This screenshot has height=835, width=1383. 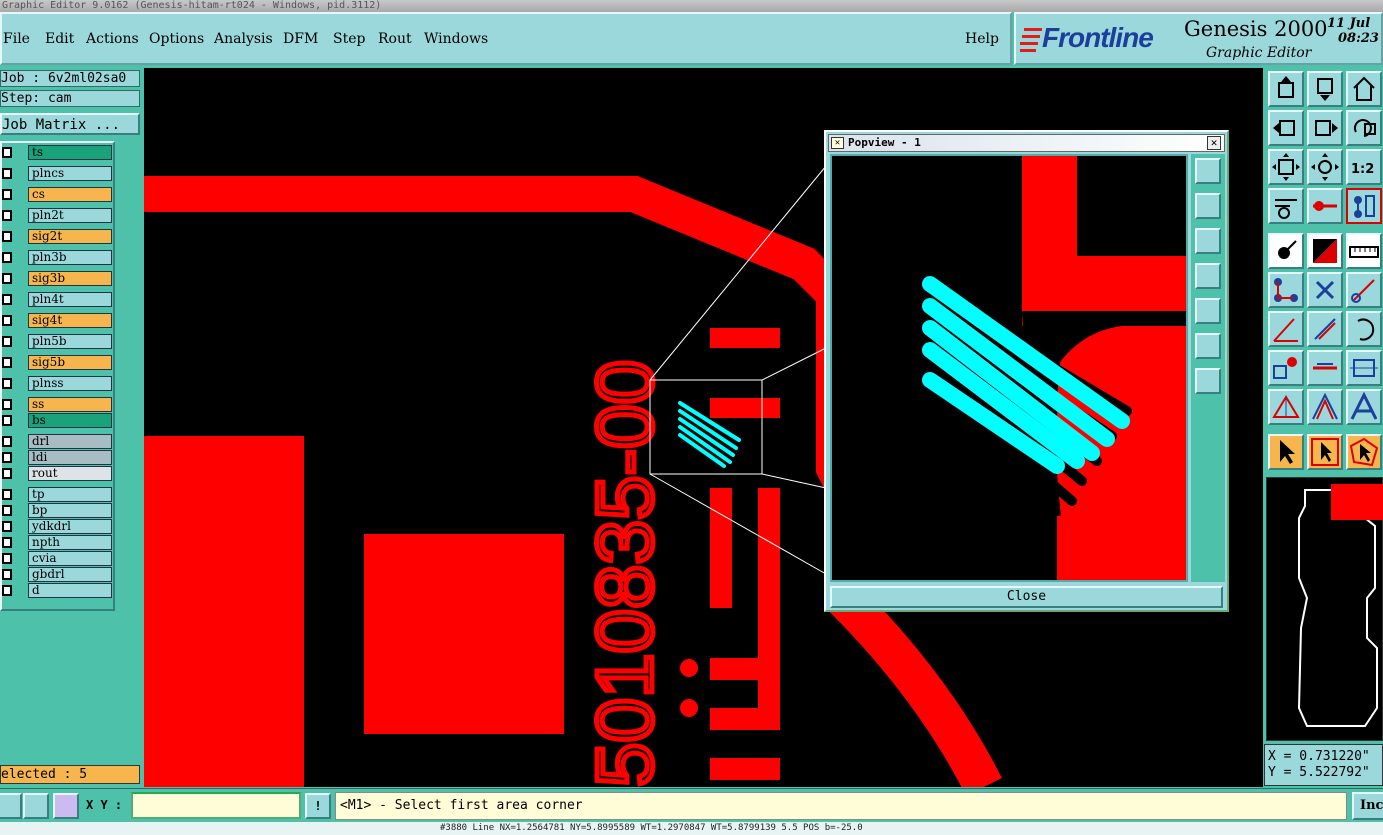 I want to click on layer-row-pln5b: pln5b, so click(x=58, y=341).